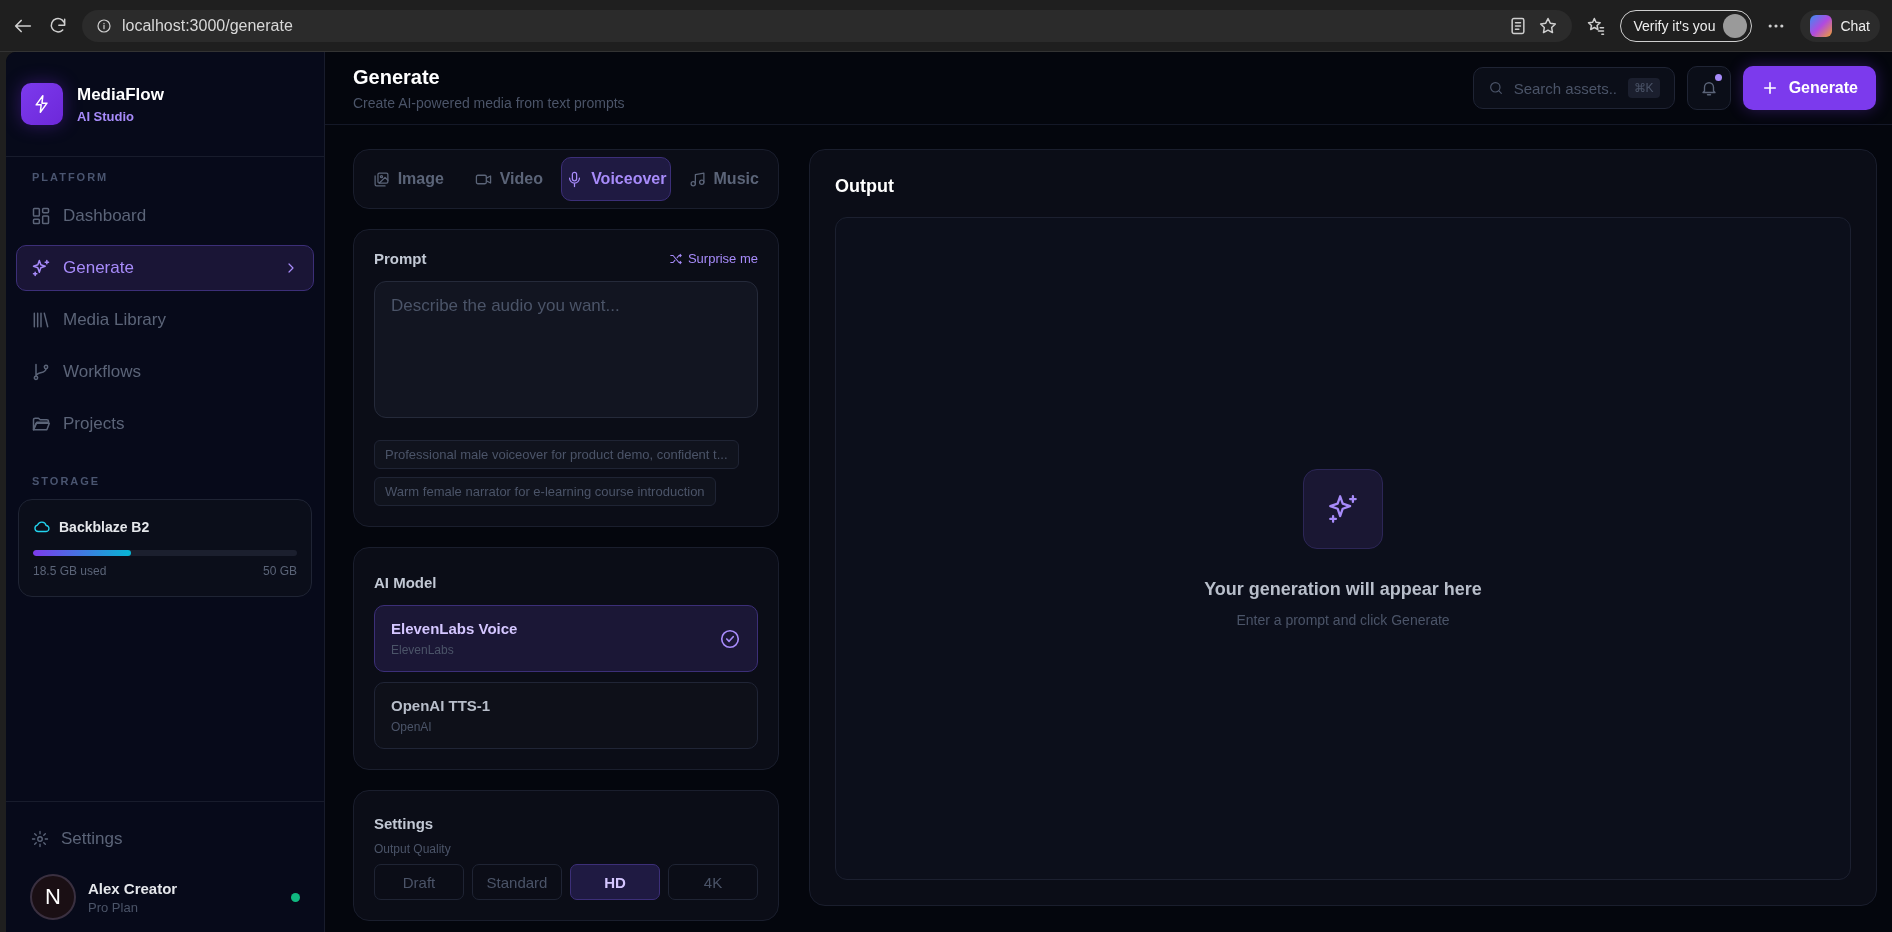 The height and width of the screenshot is (932, 1892). I want to click on nav-item: Projects, so click(165, 424).